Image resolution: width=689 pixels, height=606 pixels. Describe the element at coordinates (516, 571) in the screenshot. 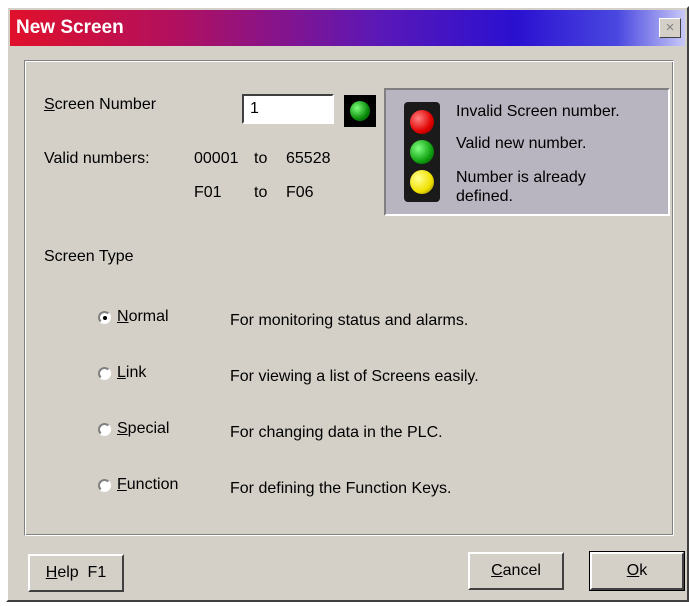

I see `cancel-button: Cancel` at that location.